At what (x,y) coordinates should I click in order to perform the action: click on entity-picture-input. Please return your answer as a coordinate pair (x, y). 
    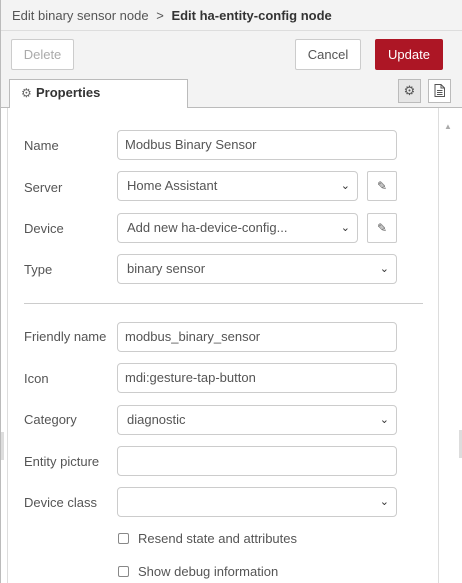
    Looking at the image, I should click on (257, 461).